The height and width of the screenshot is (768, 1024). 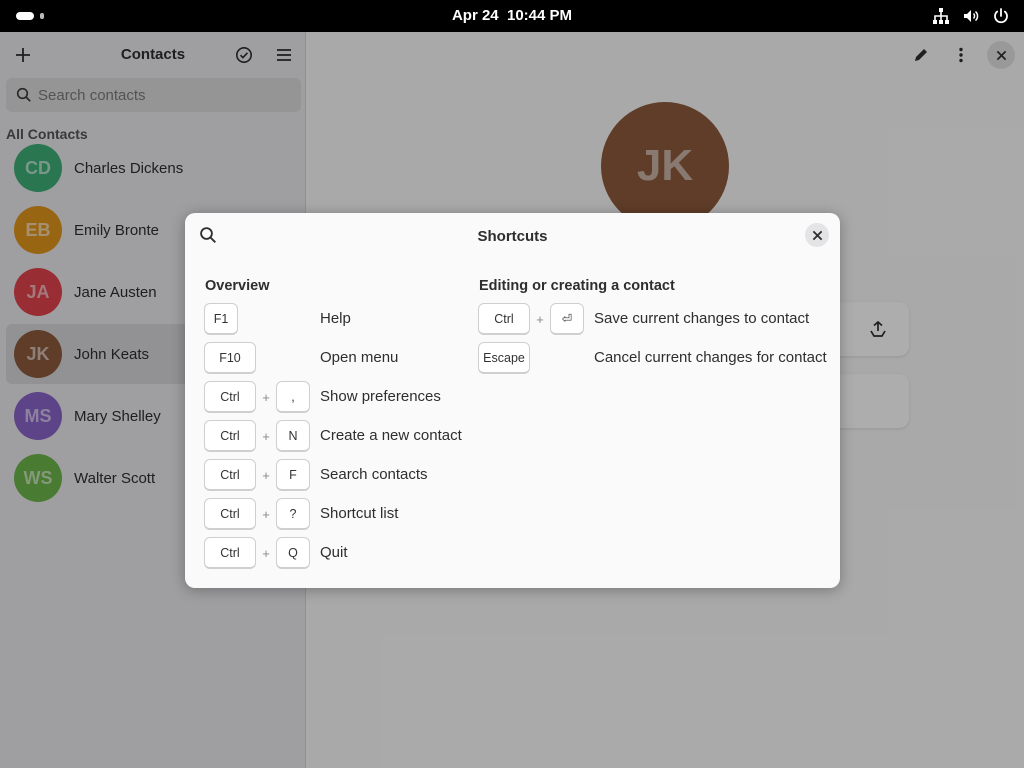 What do you see at coordinates (567, 319) in the screenshot?
I see `keycap: ⏎` at bounding box center [567, 319].